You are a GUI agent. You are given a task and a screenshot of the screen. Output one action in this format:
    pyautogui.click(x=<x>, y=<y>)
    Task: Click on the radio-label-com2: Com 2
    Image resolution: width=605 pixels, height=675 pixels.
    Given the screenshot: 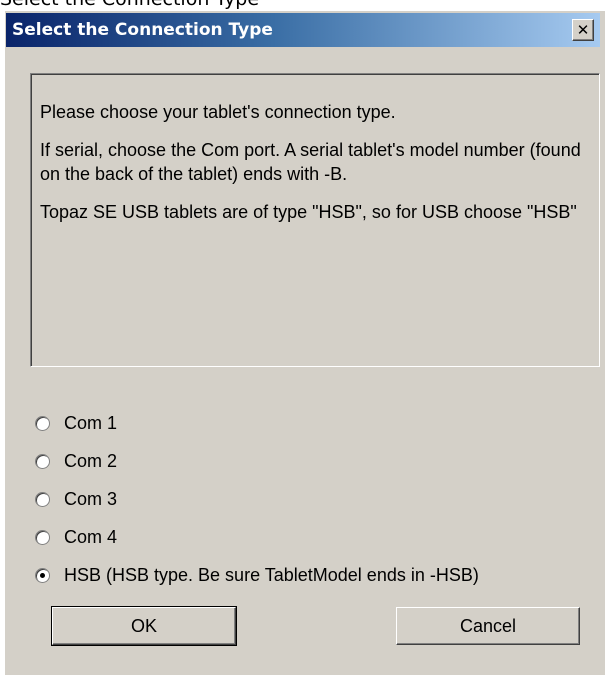 What is the action you would take?
    pyautogui.click(x=91, y=460)
    